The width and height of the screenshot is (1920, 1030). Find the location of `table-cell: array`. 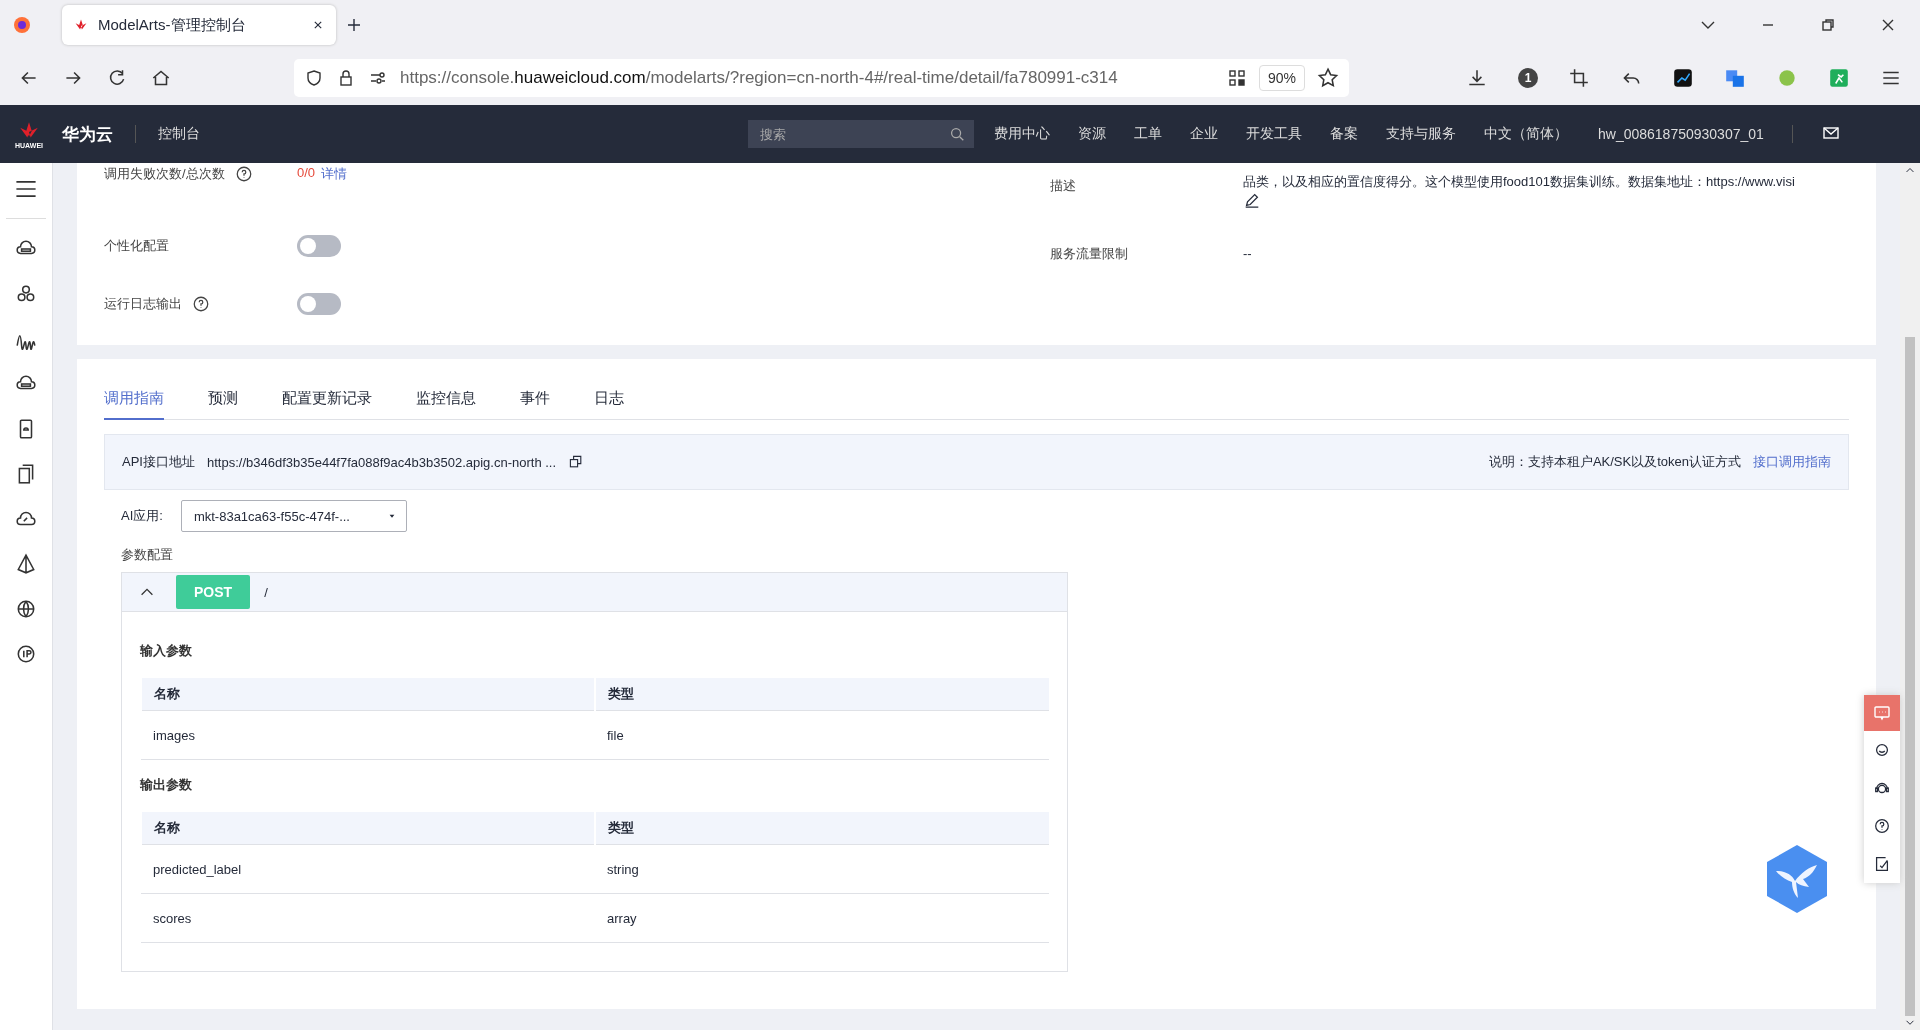

table-cell: array is located at coordinates (822, 918).